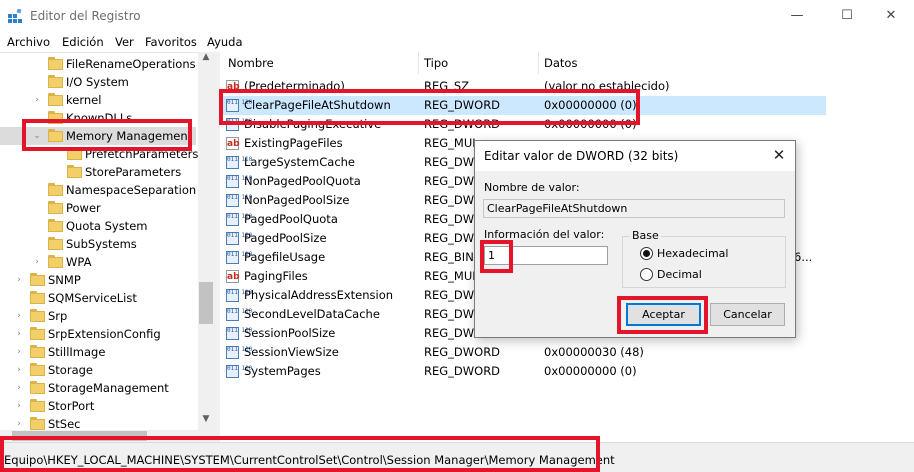 The height and width of the screenshot is (472, 914). I want to click on tree-item: FileRenameOperations, so click(98, 64).